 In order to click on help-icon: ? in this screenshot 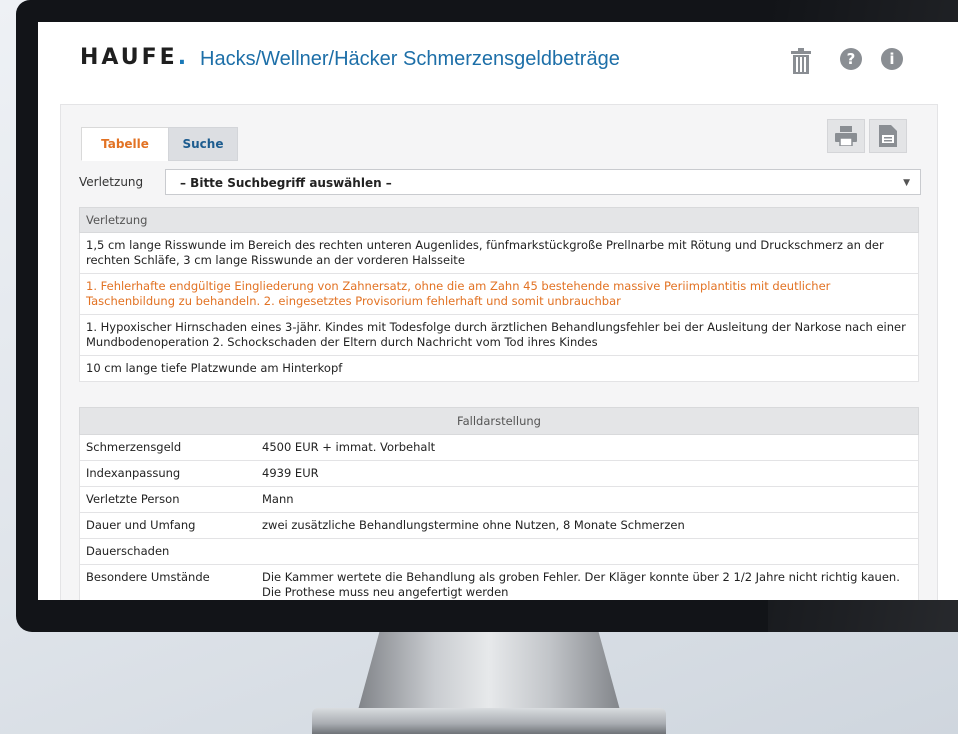, I will do `click(852, 60)`.